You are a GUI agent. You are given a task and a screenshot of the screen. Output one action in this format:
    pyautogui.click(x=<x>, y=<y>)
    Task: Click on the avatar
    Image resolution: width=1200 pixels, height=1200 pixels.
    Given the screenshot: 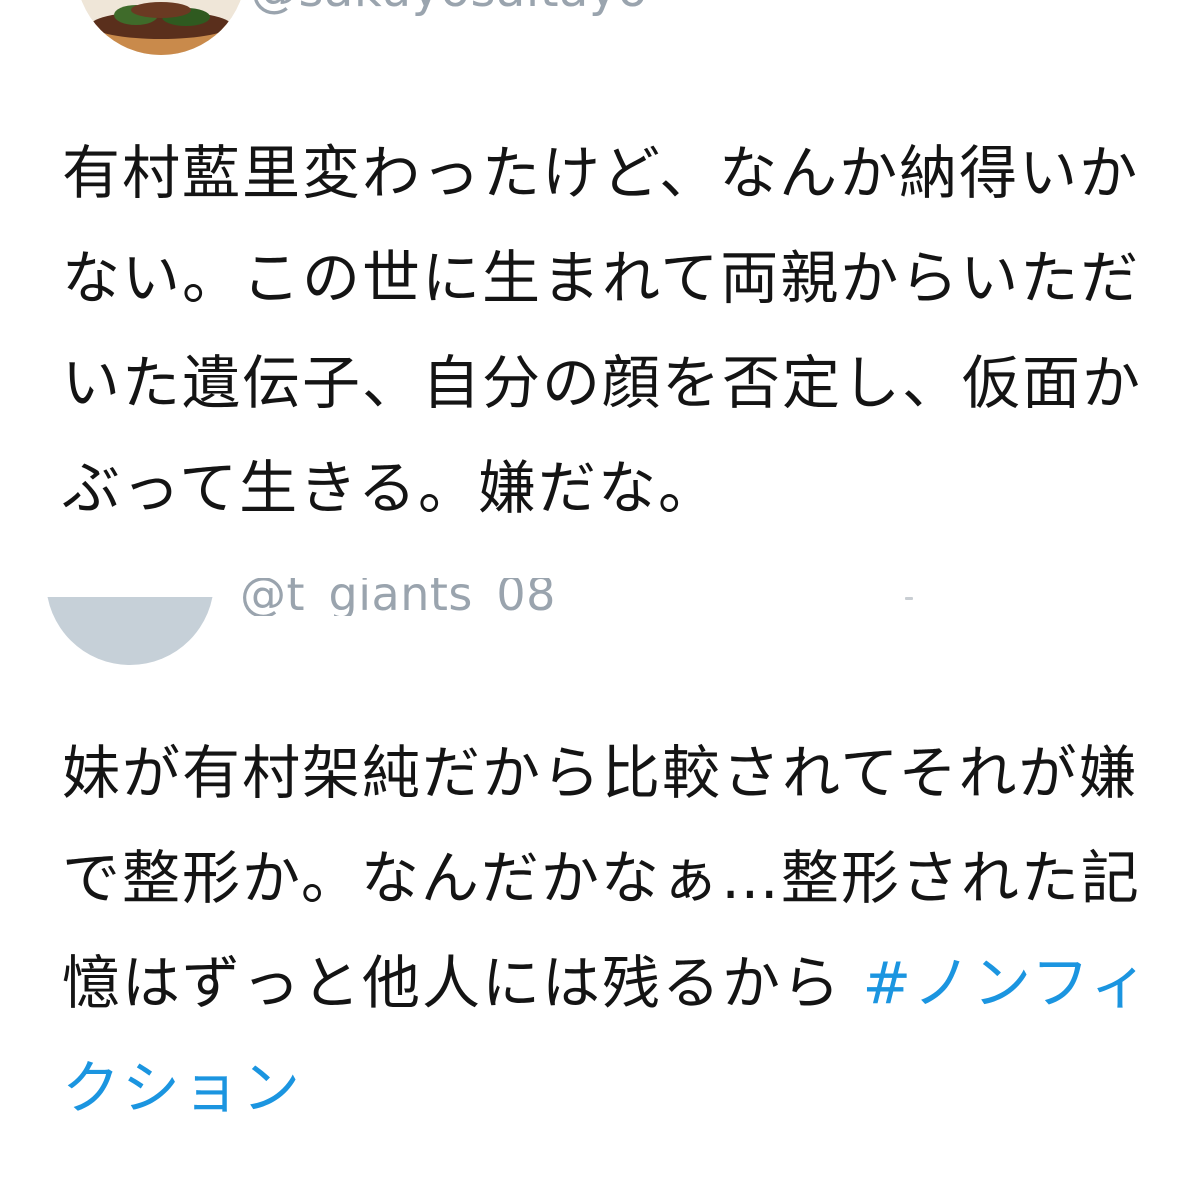 What is the action you would take?
    pyautogui.click(x=161, y=27)
    